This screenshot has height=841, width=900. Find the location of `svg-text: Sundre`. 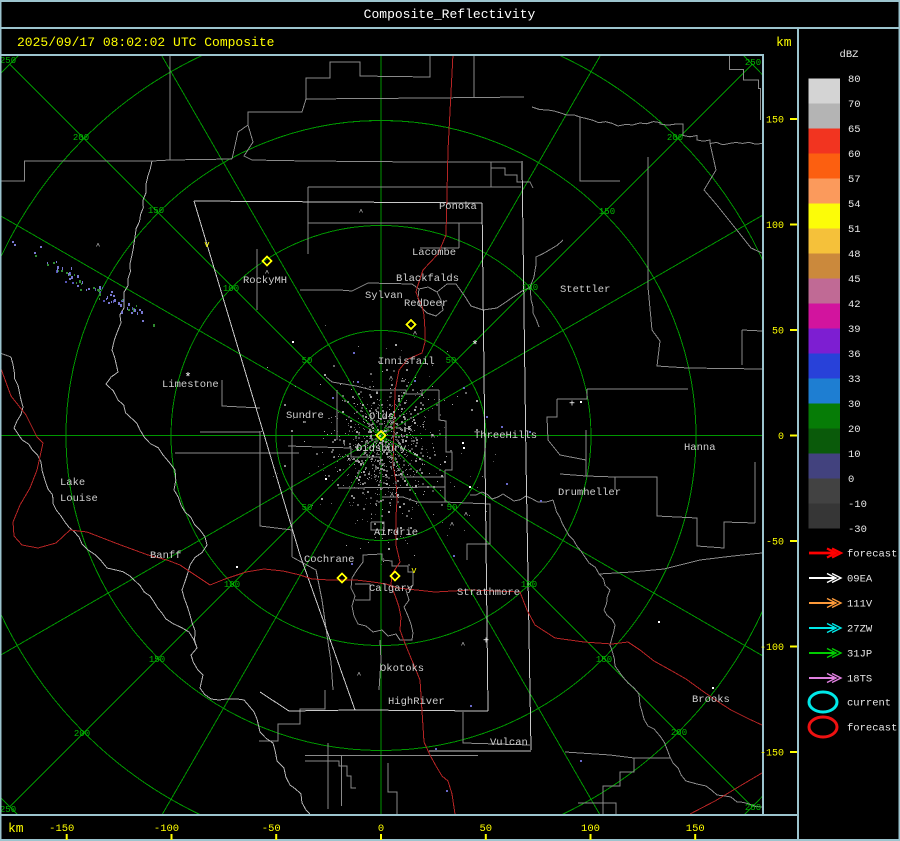

svg-text: Sundre is located at coordinates (305, 416).